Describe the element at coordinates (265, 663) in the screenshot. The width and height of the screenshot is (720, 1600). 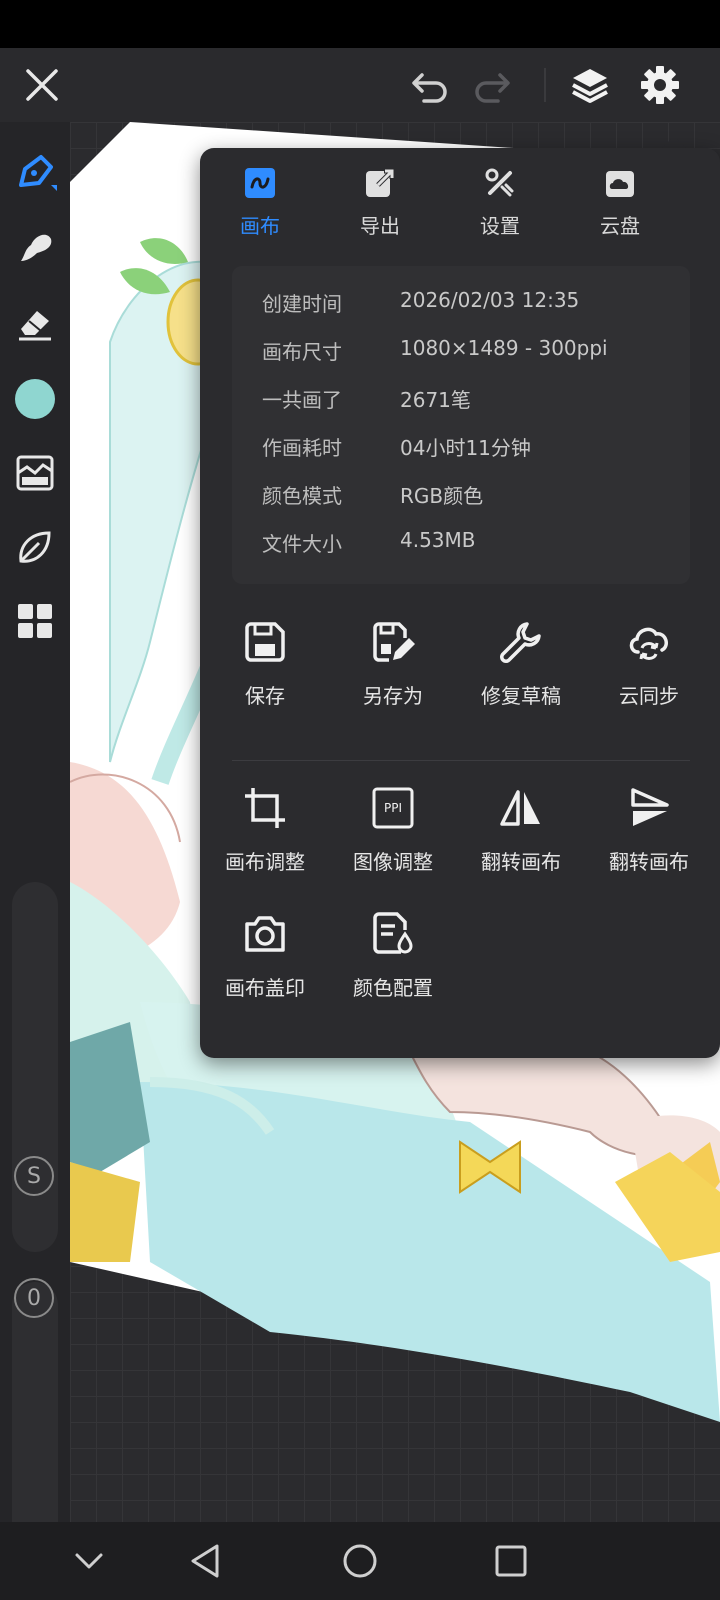
I see `save-button: 保存` at that location.